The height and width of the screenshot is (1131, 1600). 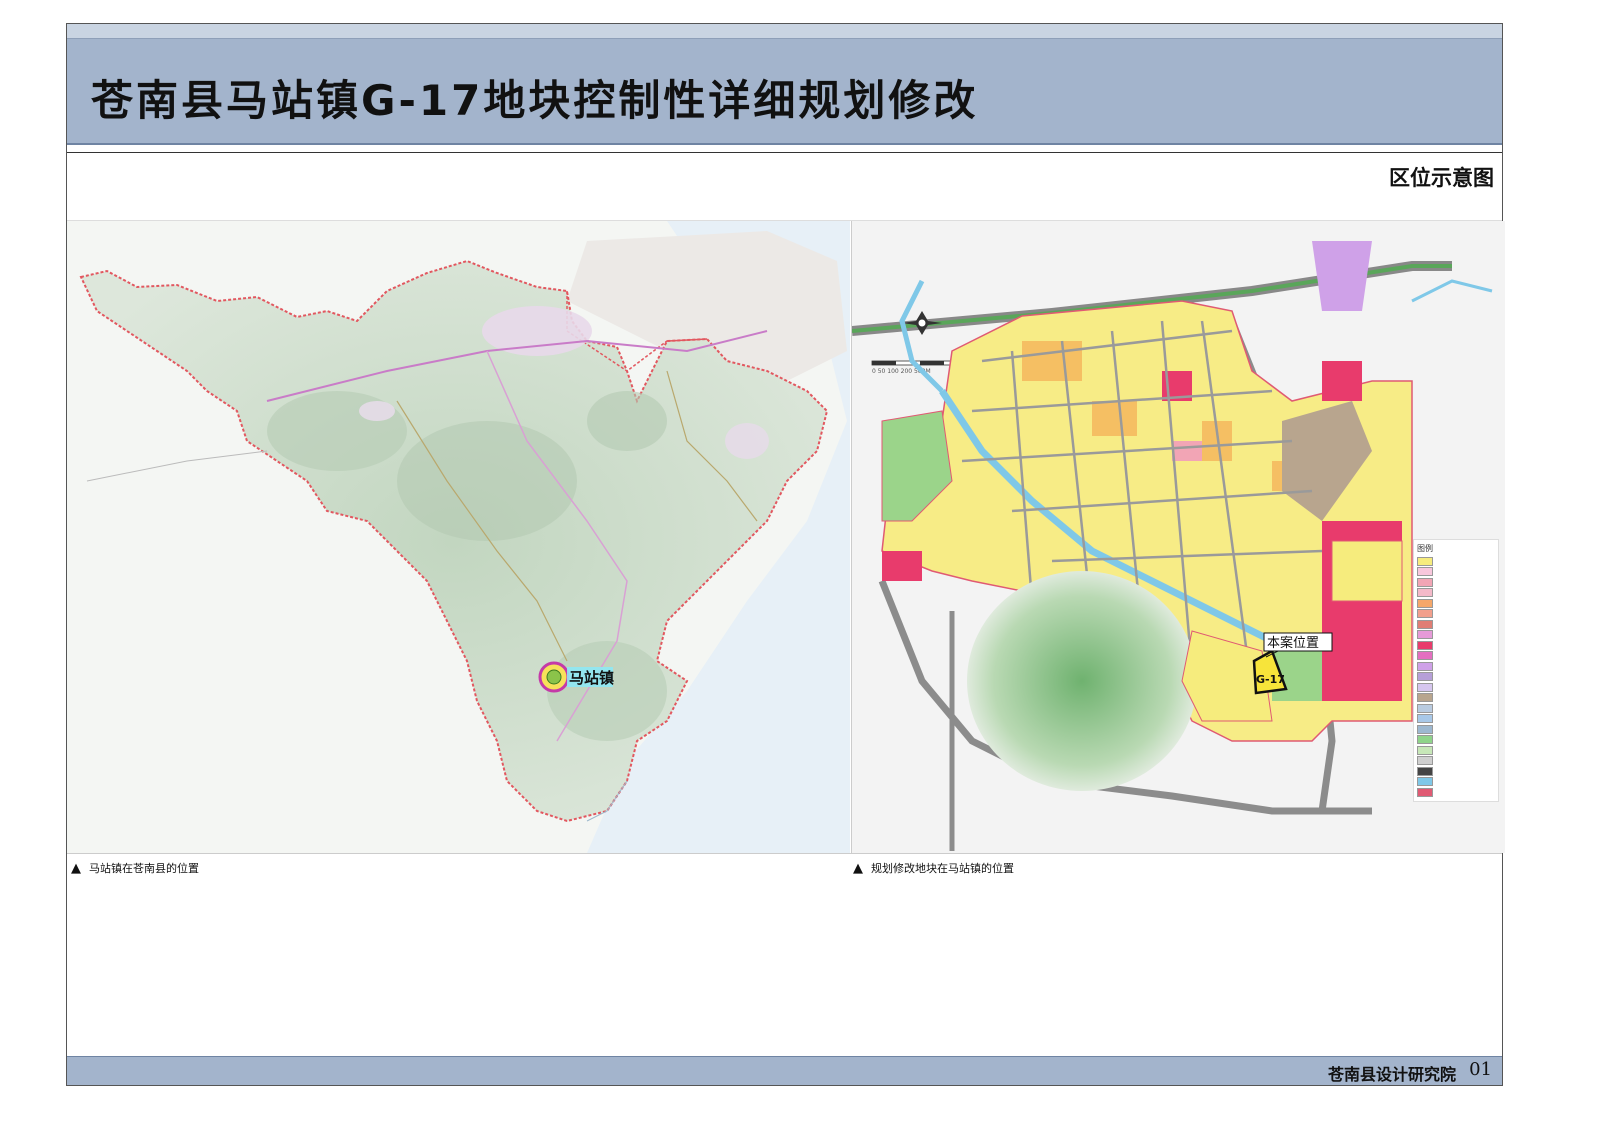 I want to click on organization-name: 苍南县设计研究院, so click(x=1391, y=1074).